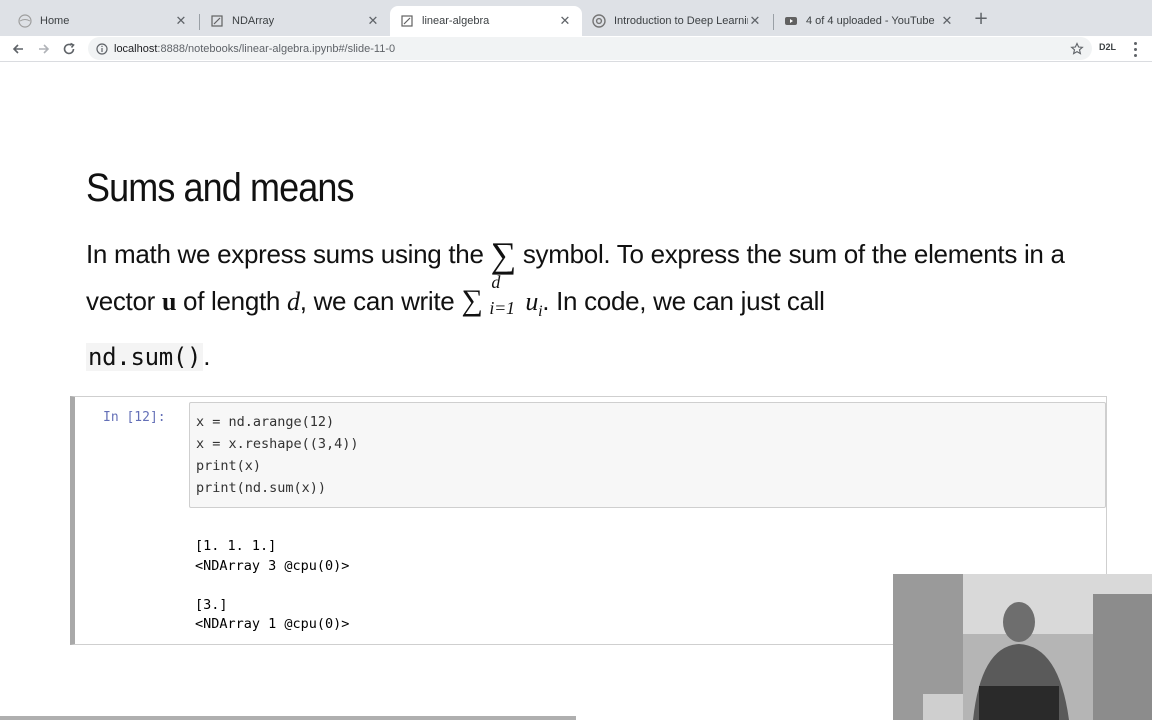 The height and width of the screenshot is (720, 1152). What do you see at coordinates (55, 21) in the screenshot?
I see `tab-title: Home` at bounding box center [55, 21].